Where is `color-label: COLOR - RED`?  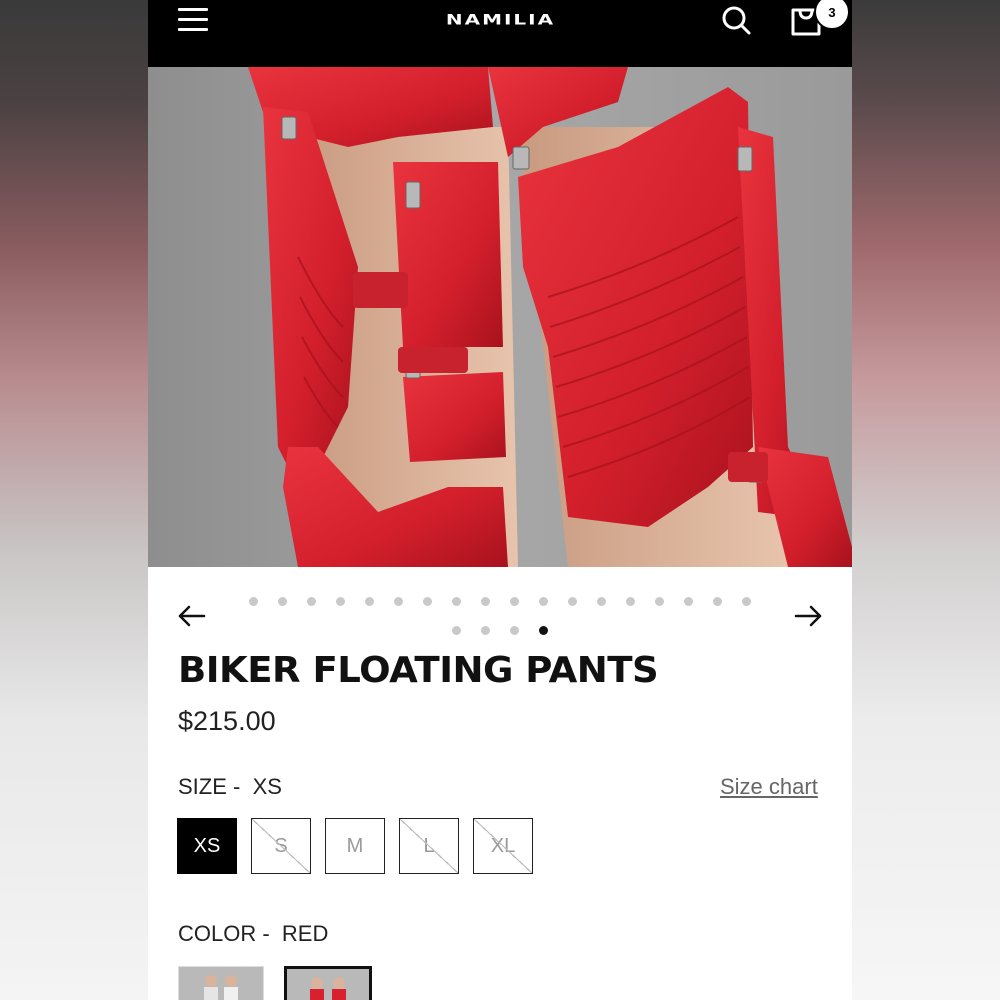
color-label: COLOR - RED is located at coordinates (253, 934).